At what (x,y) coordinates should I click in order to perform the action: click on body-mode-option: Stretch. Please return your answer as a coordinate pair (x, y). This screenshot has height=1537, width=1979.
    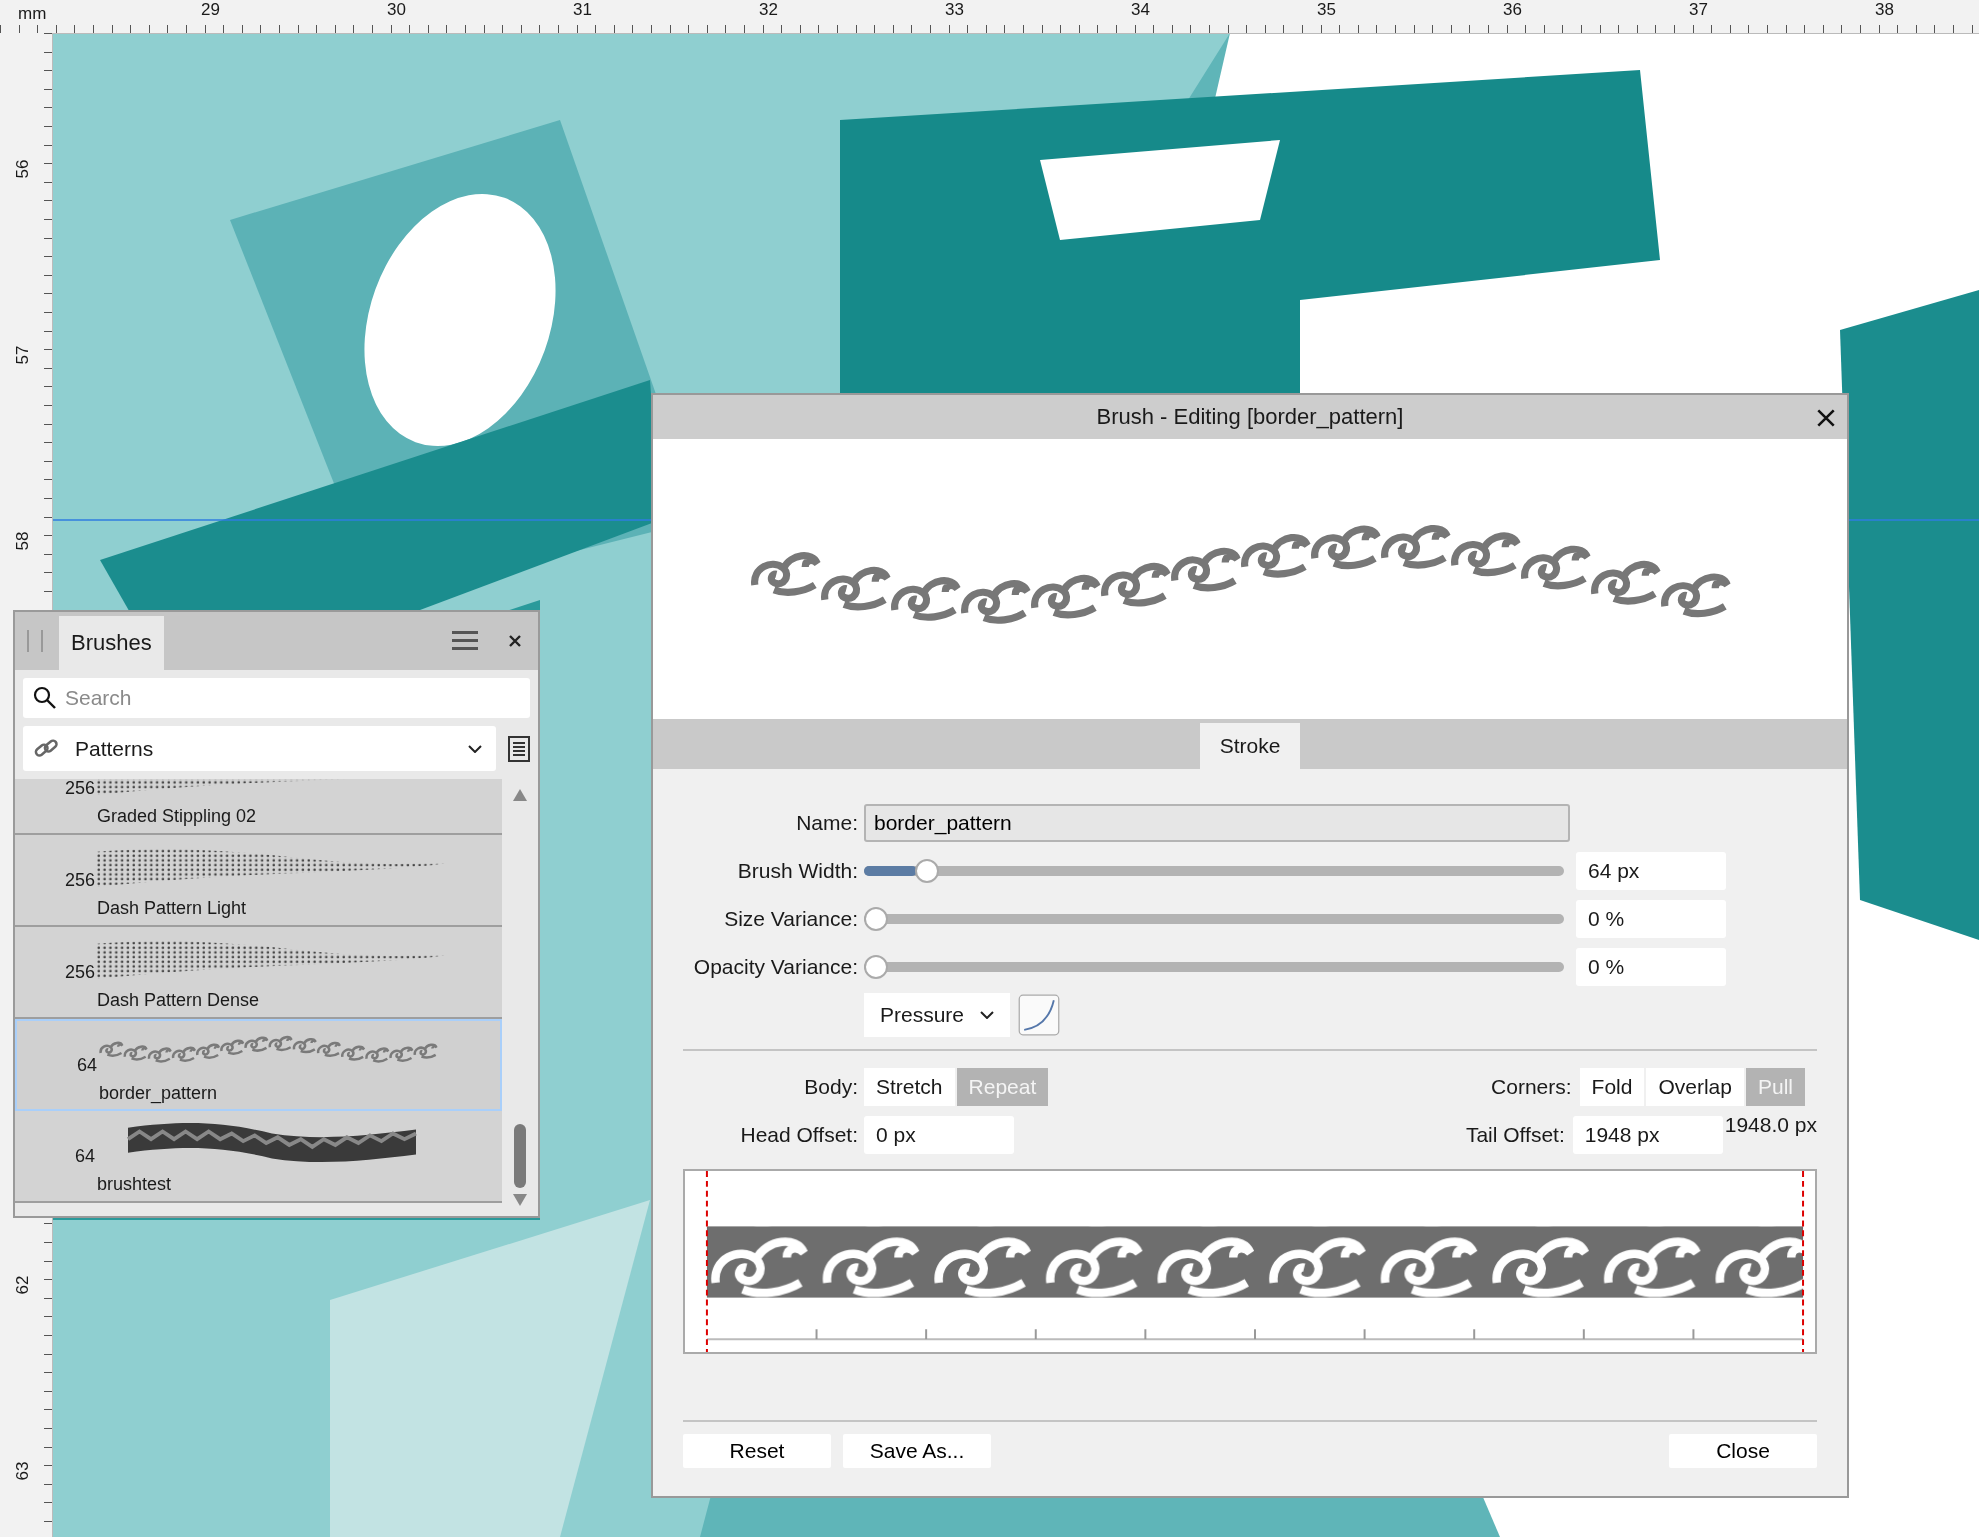
    Looking at the image, I should click on (909, 1087).